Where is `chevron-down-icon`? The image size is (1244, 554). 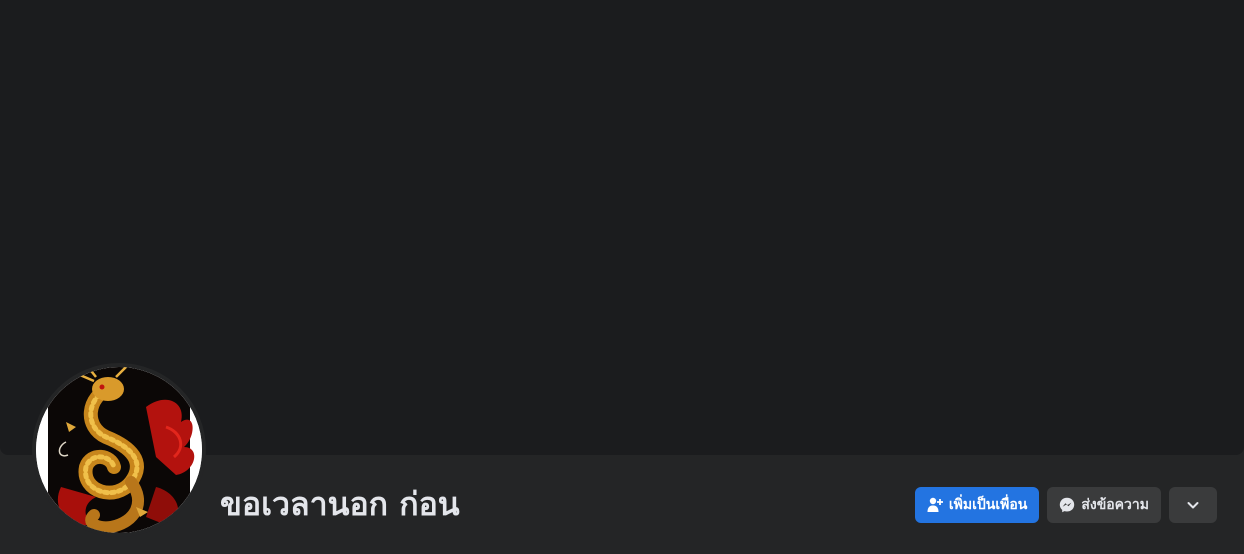 chevron-down-icon is located at coordinates (1193, 505).